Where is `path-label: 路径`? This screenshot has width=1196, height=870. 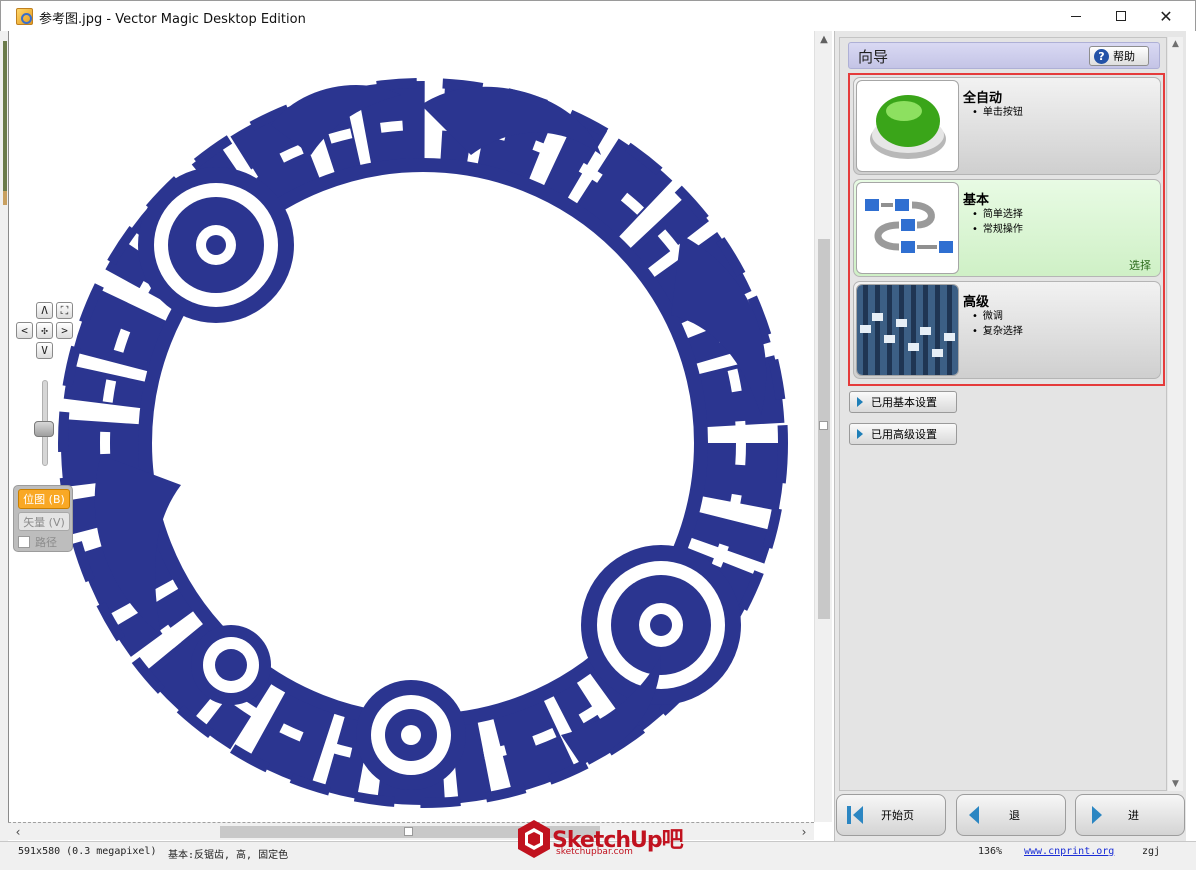 path-label: 路径 is located at coordinates (46, 542).